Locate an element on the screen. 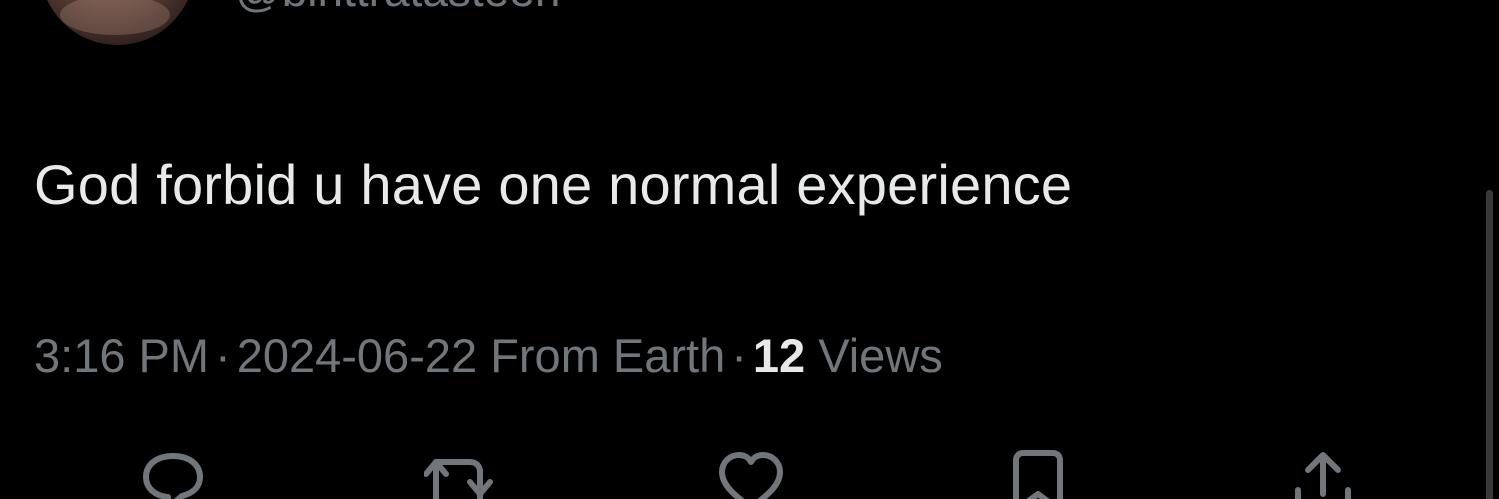 This screenshot has height=499, width=1499. like-button is located at coordinates (751, 474).